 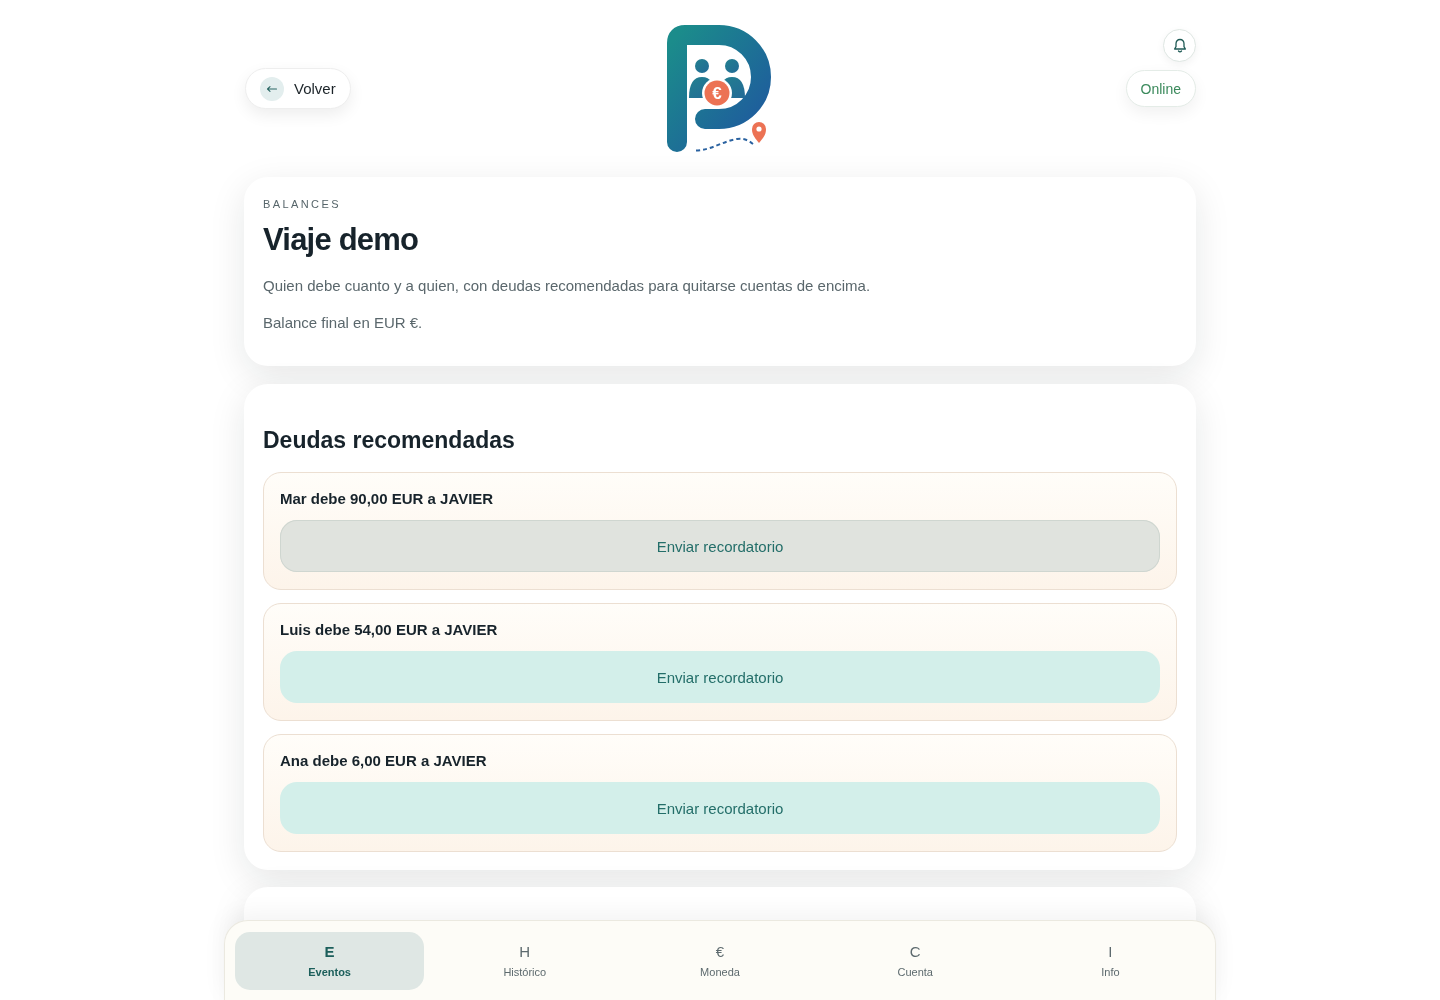 What do you see at coordinates (341, 240) in the screenshot?
I see `page-title: Viaje demo` at bounding box center [341, 240].